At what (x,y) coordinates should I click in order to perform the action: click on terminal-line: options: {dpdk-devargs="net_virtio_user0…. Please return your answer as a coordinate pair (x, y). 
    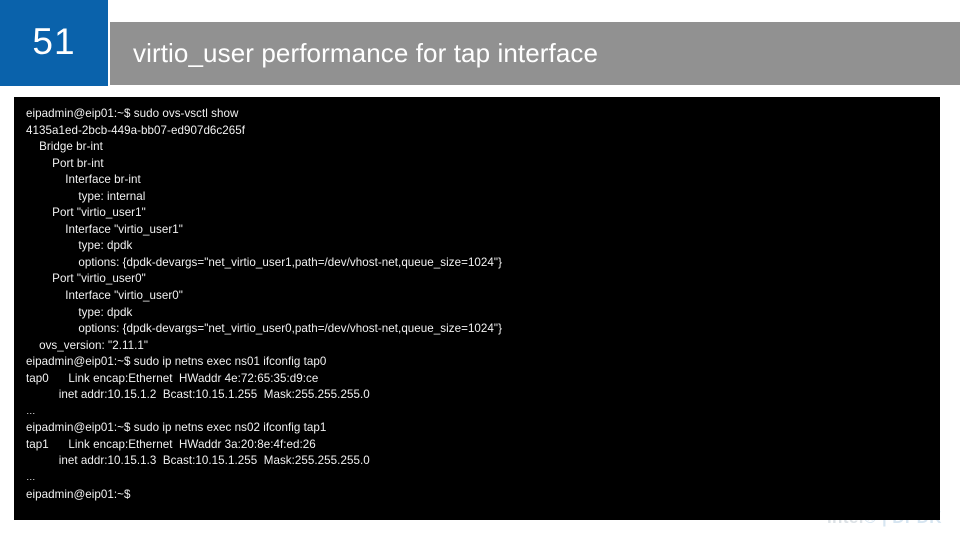
    Looking at the image, I should click on (264, 329).